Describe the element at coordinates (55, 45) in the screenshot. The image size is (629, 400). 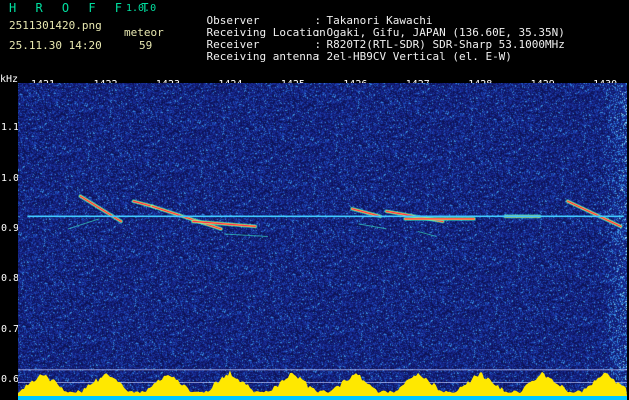
I see `date-time: 25.11.30 14:20` at that location.